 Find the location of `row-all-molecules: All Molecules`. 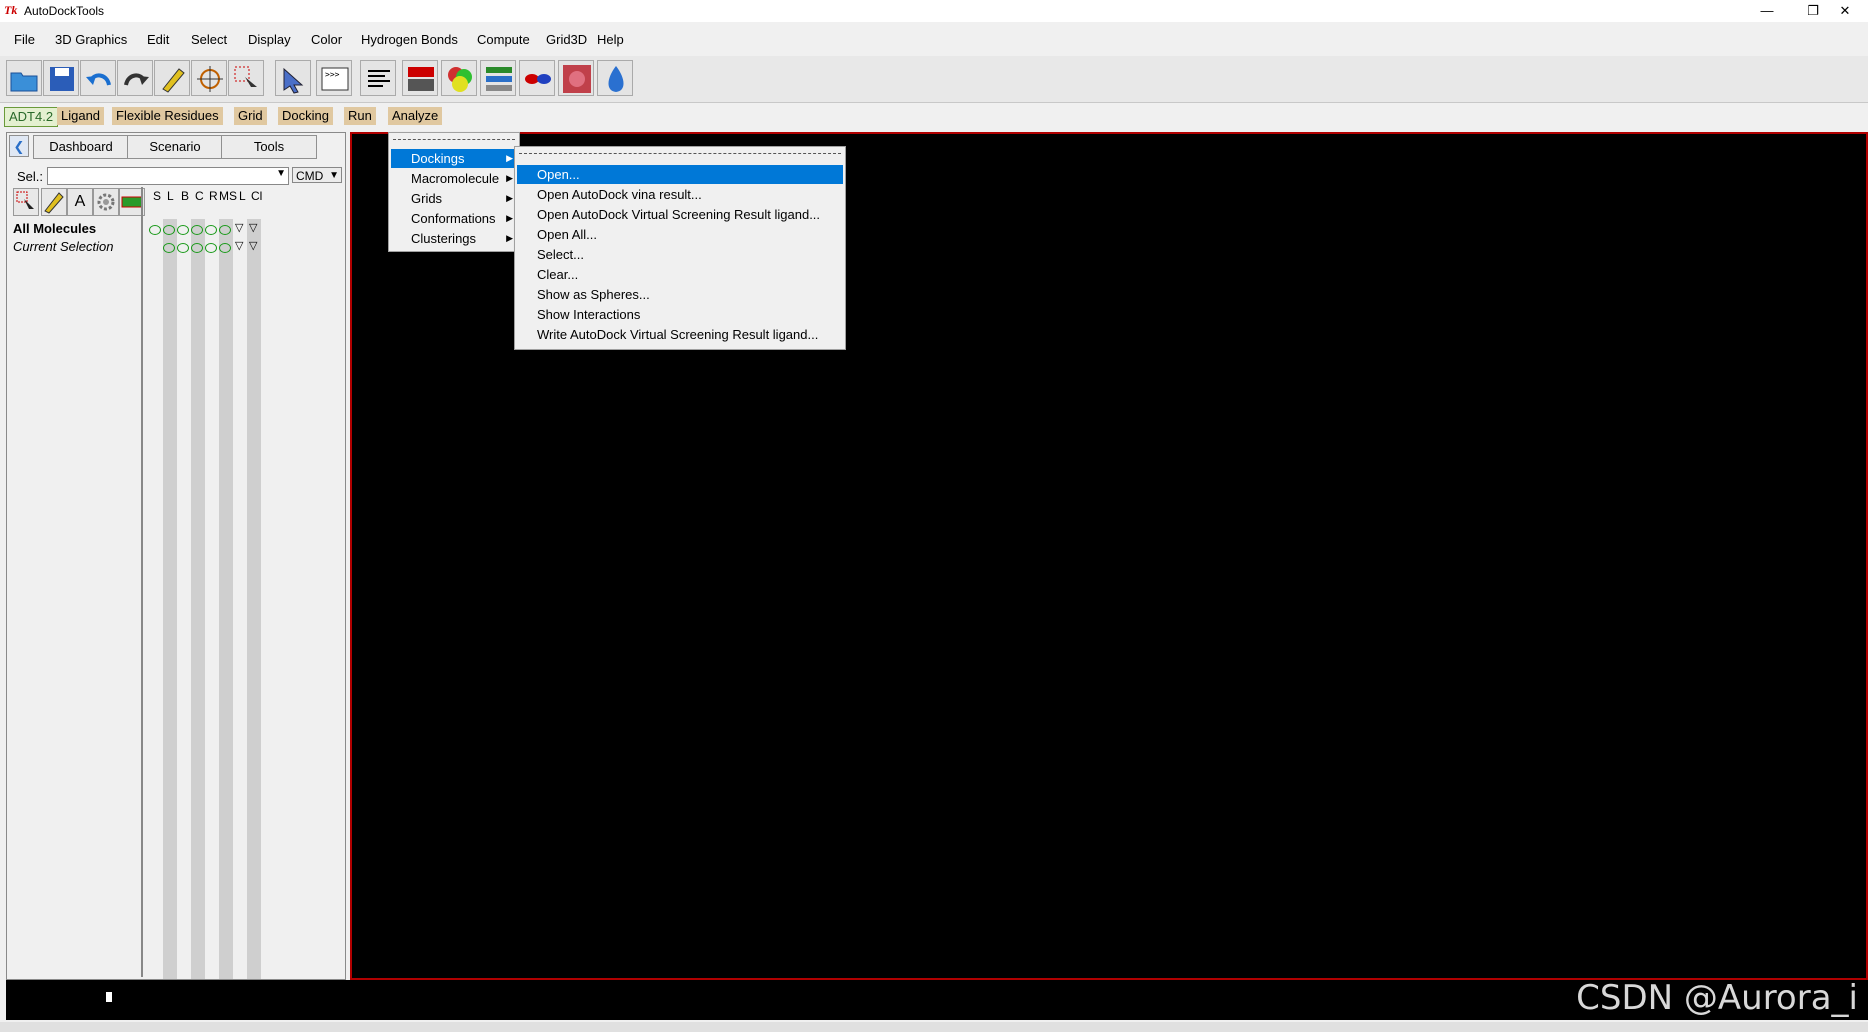

row-all-molecules: All Molecules is located at coordinates (54, 228).